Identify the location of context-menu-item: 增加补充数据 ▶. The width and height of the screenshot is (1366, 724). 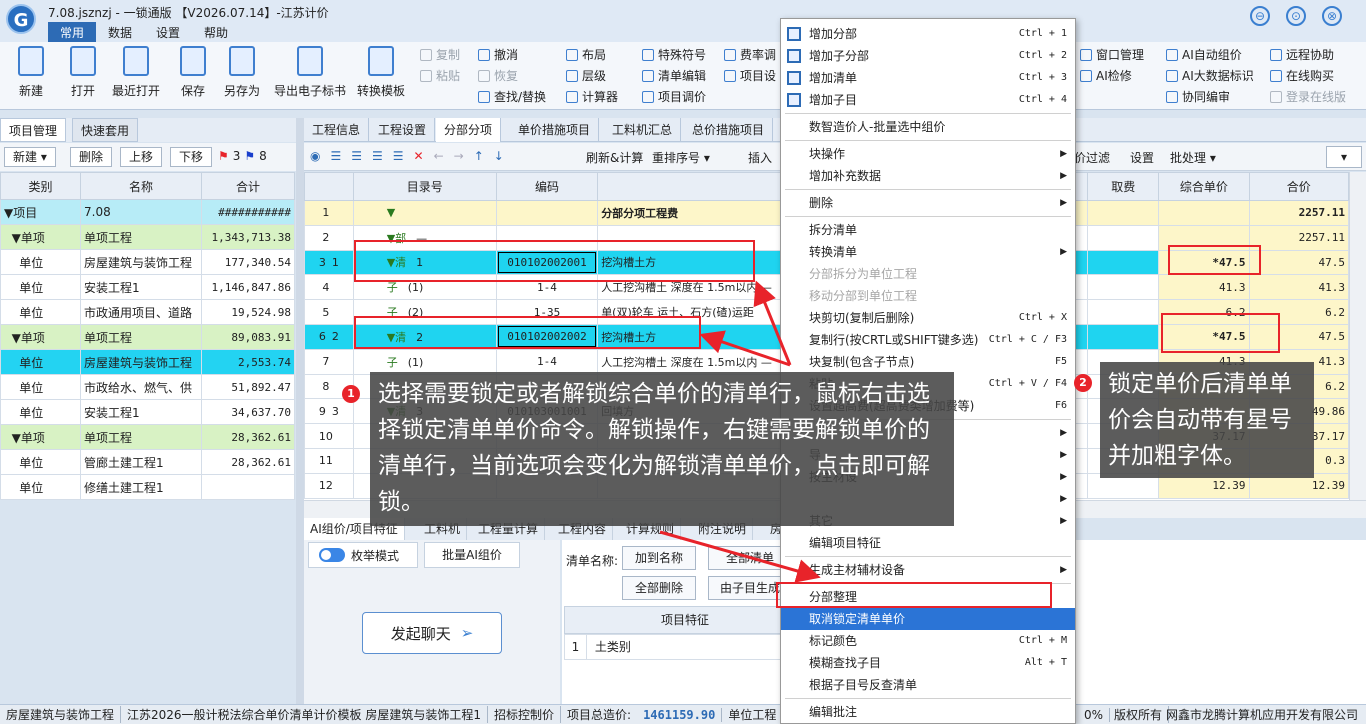
(928, 176).